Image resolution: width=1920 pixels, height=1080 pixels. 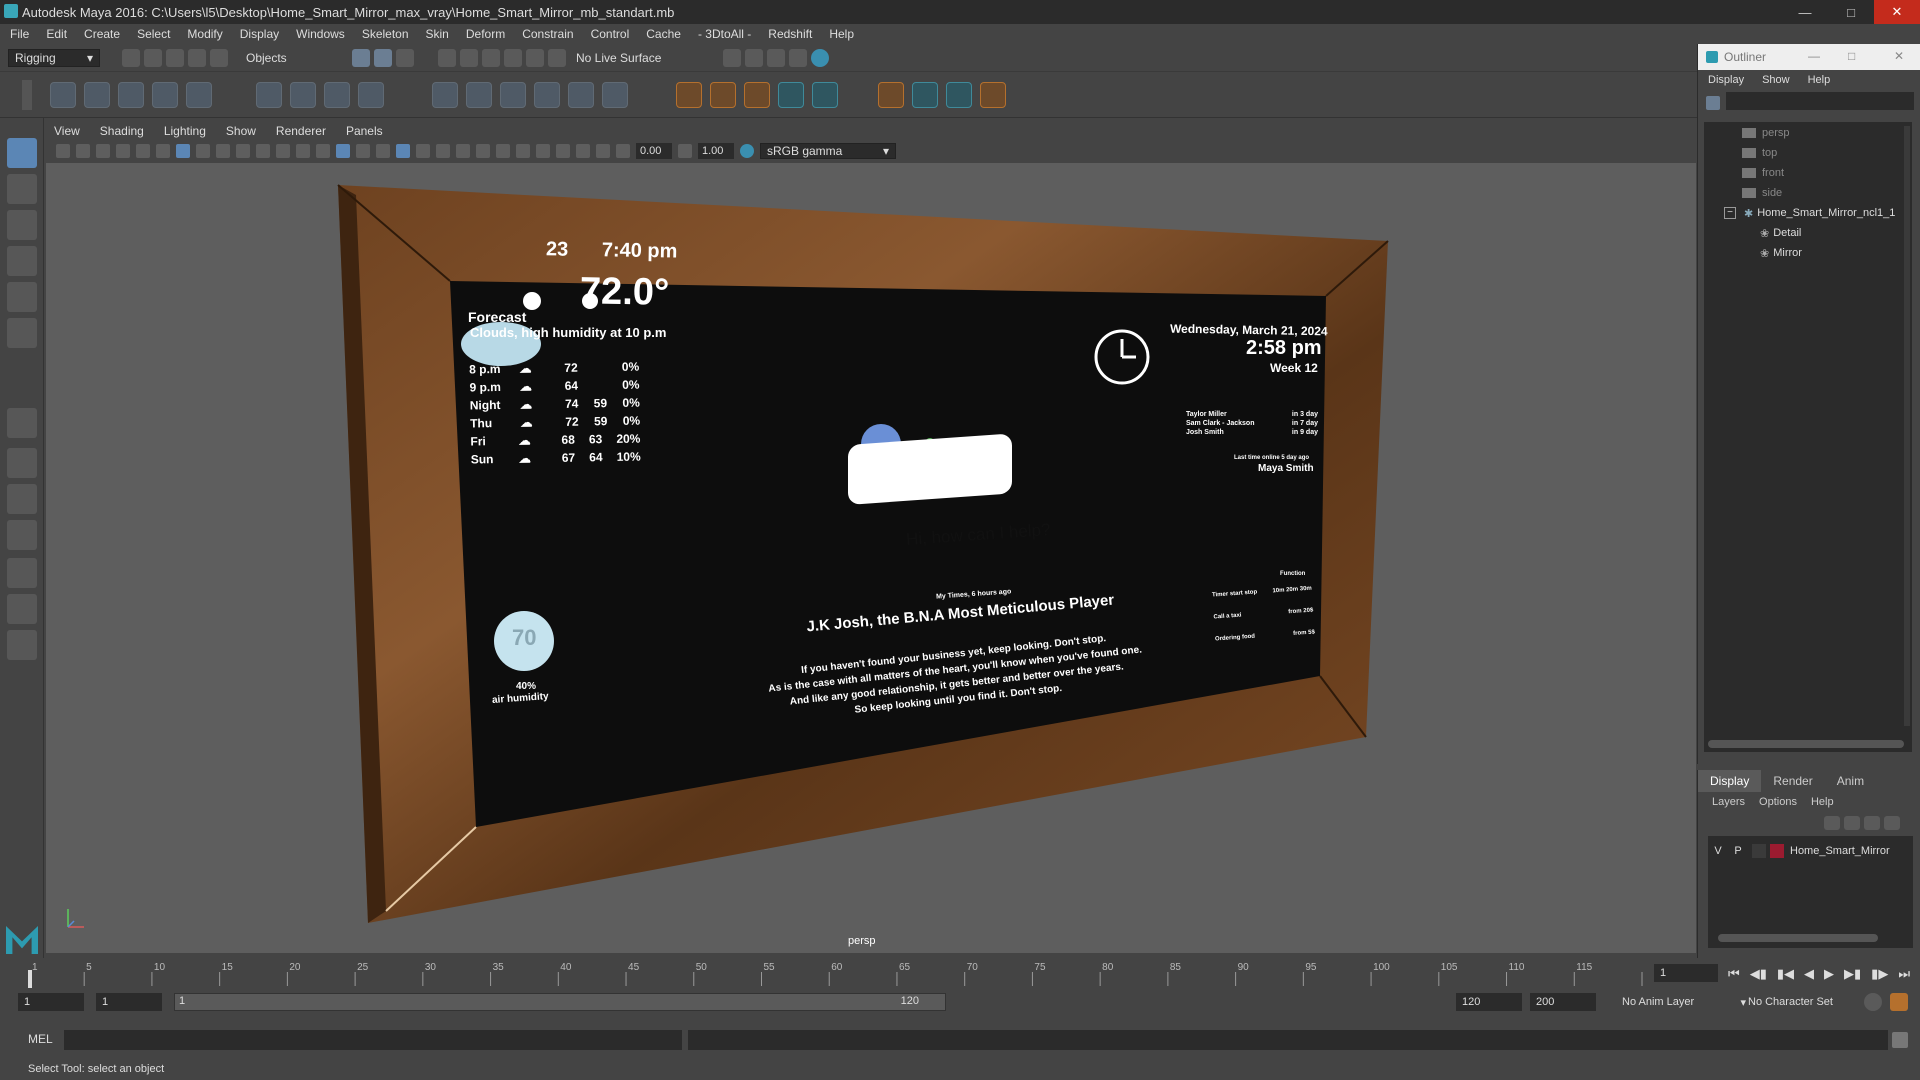 I want to click on next-key-icon: ▶▮, so click(x=1852, y=974).